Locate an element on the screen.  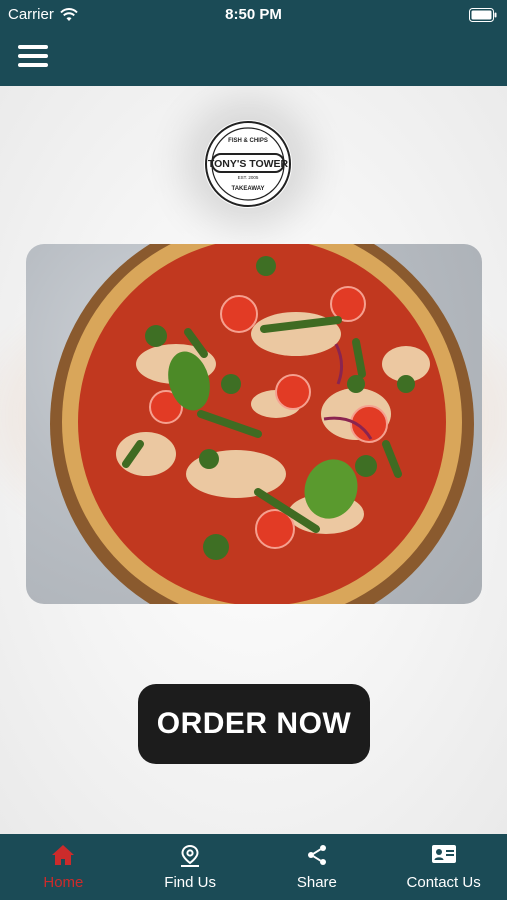
status-bar: Carrier 8:50 PM is located at coordinates (253, 15).